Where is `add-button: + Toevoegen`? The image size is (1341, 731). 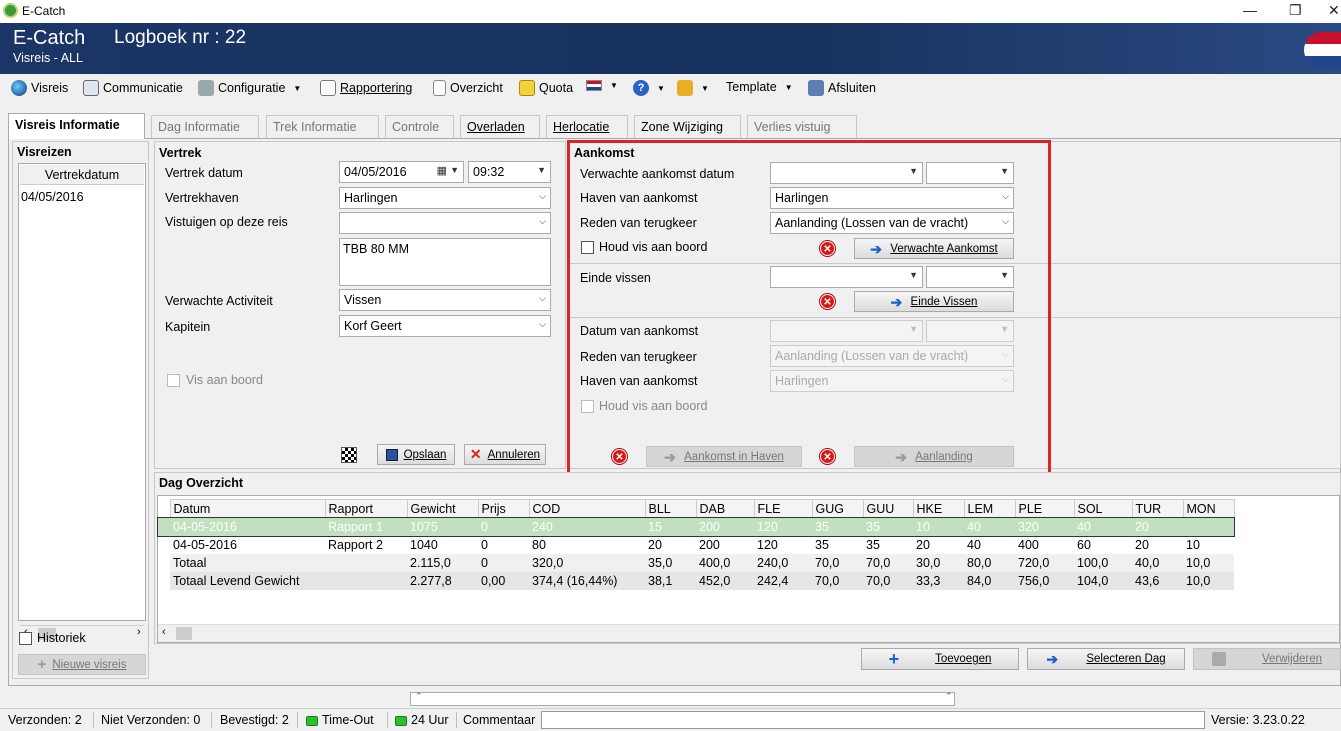 add-button: + Toevoegen is located at coordinates (940, 659).